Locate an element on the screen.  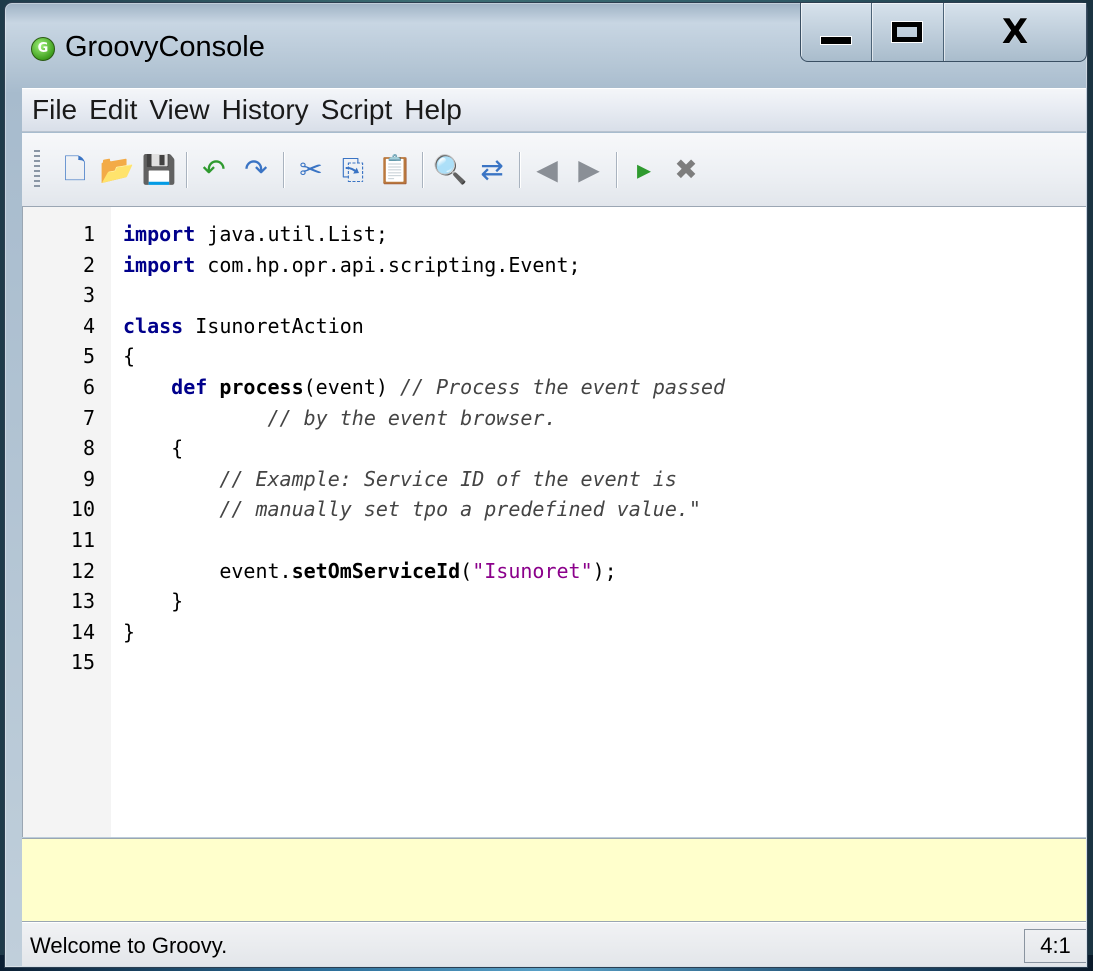
menu-history: History is located at coordinates (265, 110).